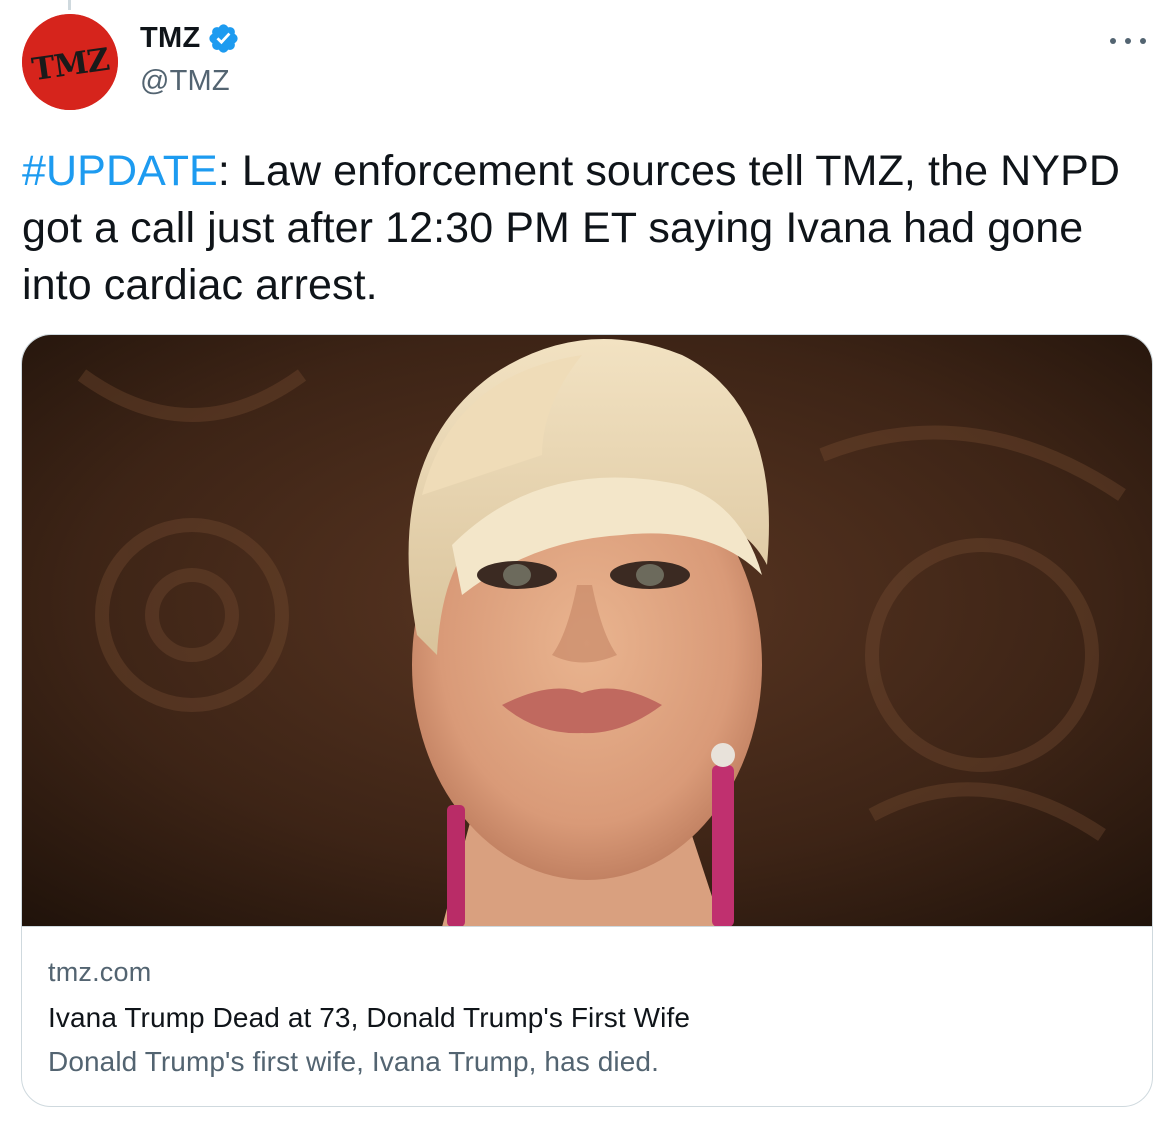 The image size is (1168, 1124). Describe the element at coordinates (120, 171) in the screenshot. I see `hashtag-link: #UPDATE` at that location.